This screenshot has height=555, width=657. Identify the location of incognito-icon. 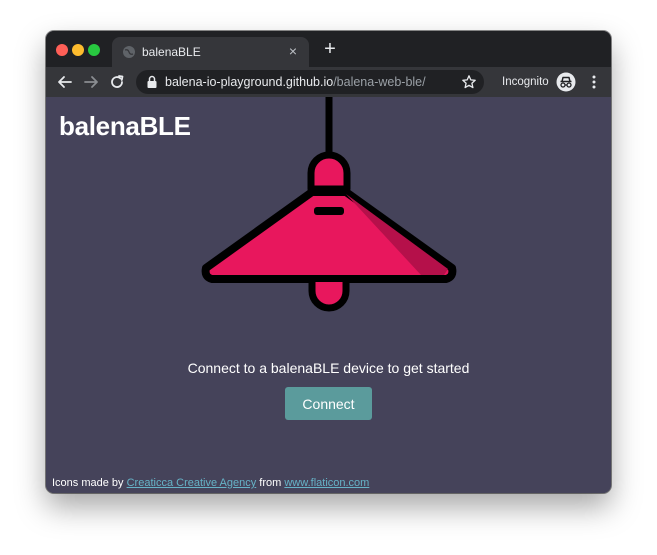
(566, 82).